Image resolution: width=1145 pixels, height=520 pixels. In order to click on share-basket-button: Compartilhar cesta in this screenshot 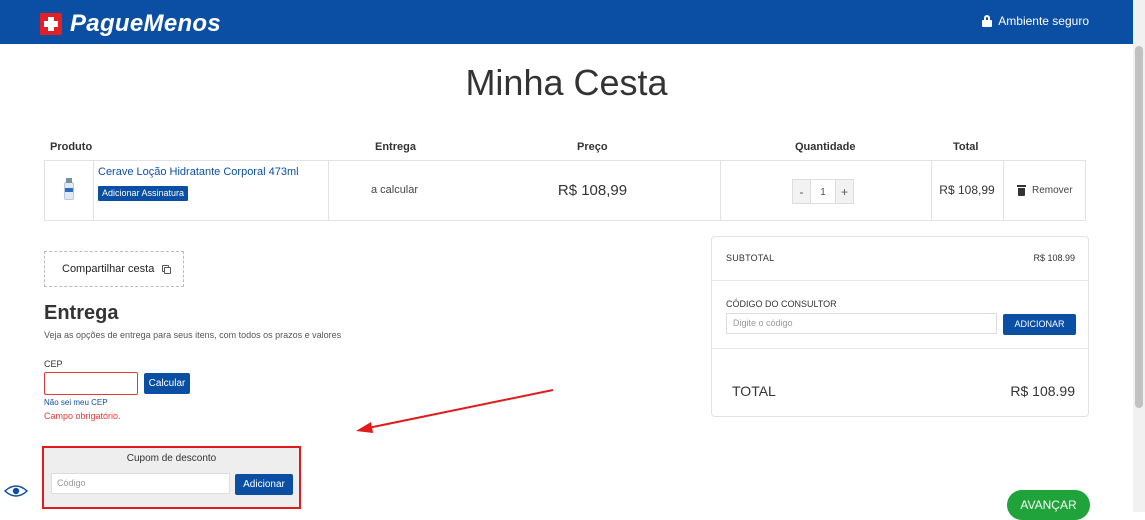, I will do `click(114, 269)`.